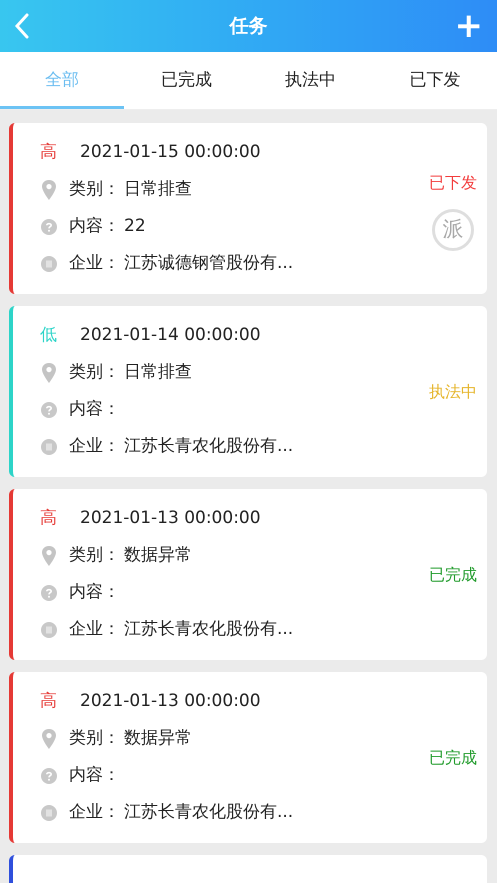  Describe the element at coordinates (170, 335) in the screenshot. I see `task-date: 2021-01-14 00:00:00` at that location.